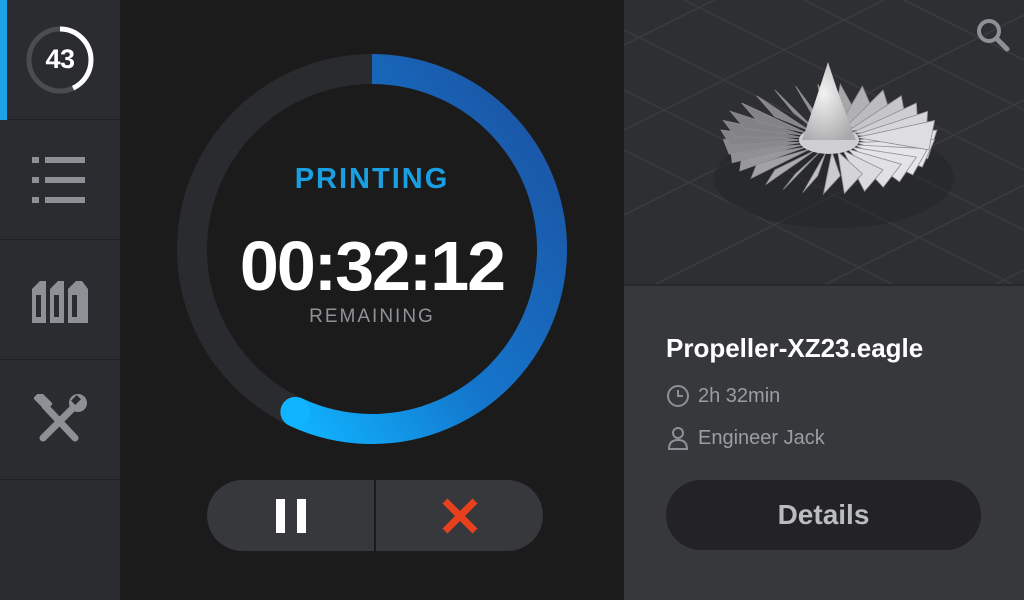  I want to click on sidebar: 43, so click(60, 300).